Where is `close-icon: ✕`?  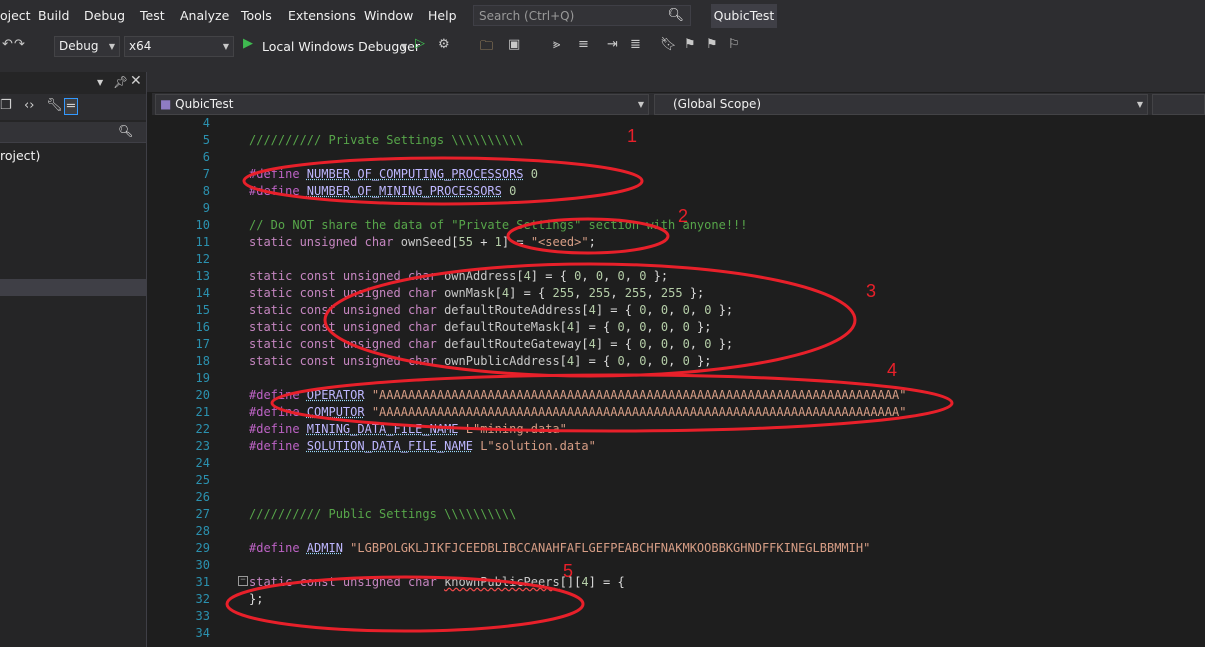 close-icon: ✕ is located at coordinates (136, 81).